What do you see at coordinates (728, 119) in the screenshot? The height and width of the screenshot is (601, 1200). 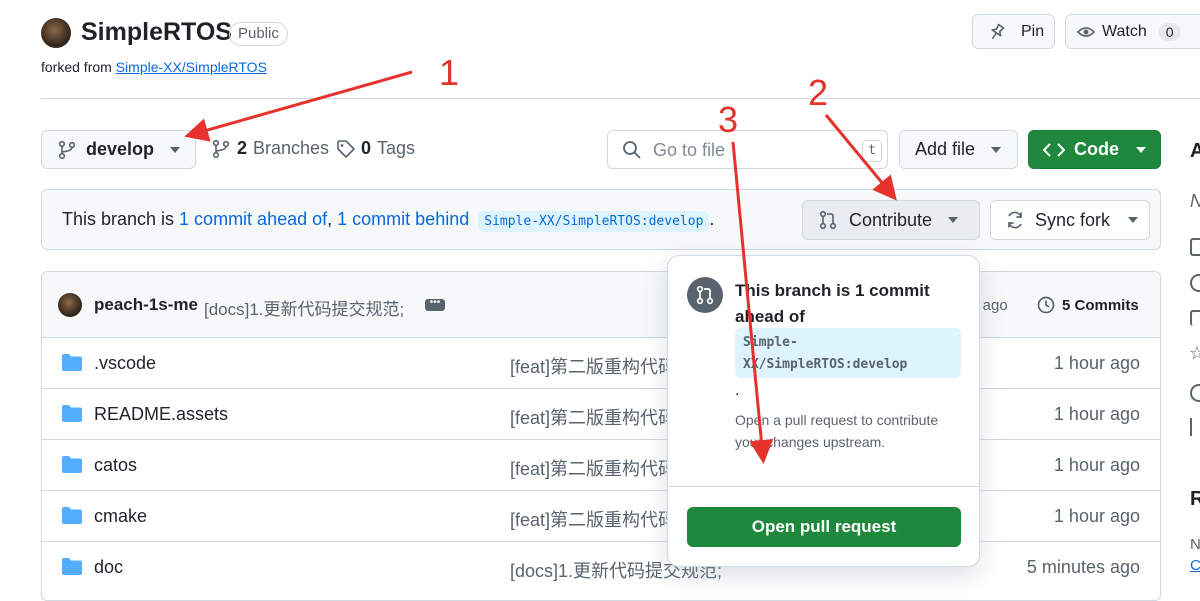 I see `annotation-number-3: 3` at bounding box center [728, 119].